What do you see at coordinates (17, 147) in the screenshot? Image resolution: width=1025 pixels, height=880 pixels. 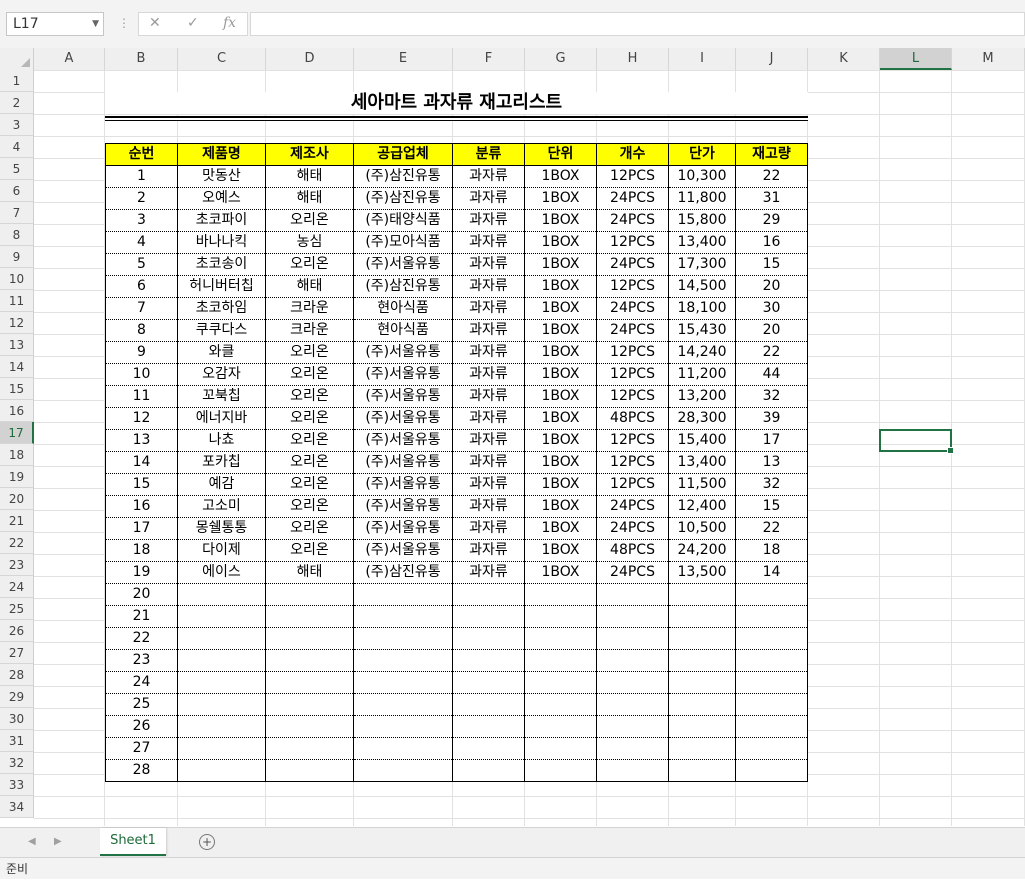 I see `row-header-4: 4` at bounding box center [17, 147].